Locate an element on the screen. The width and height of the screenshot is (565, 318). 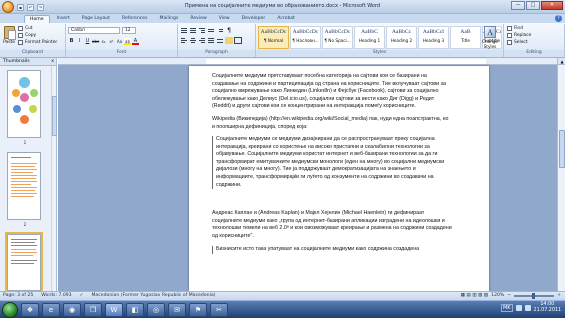
tab-insert: Insert is located at coordinates (63, 19).